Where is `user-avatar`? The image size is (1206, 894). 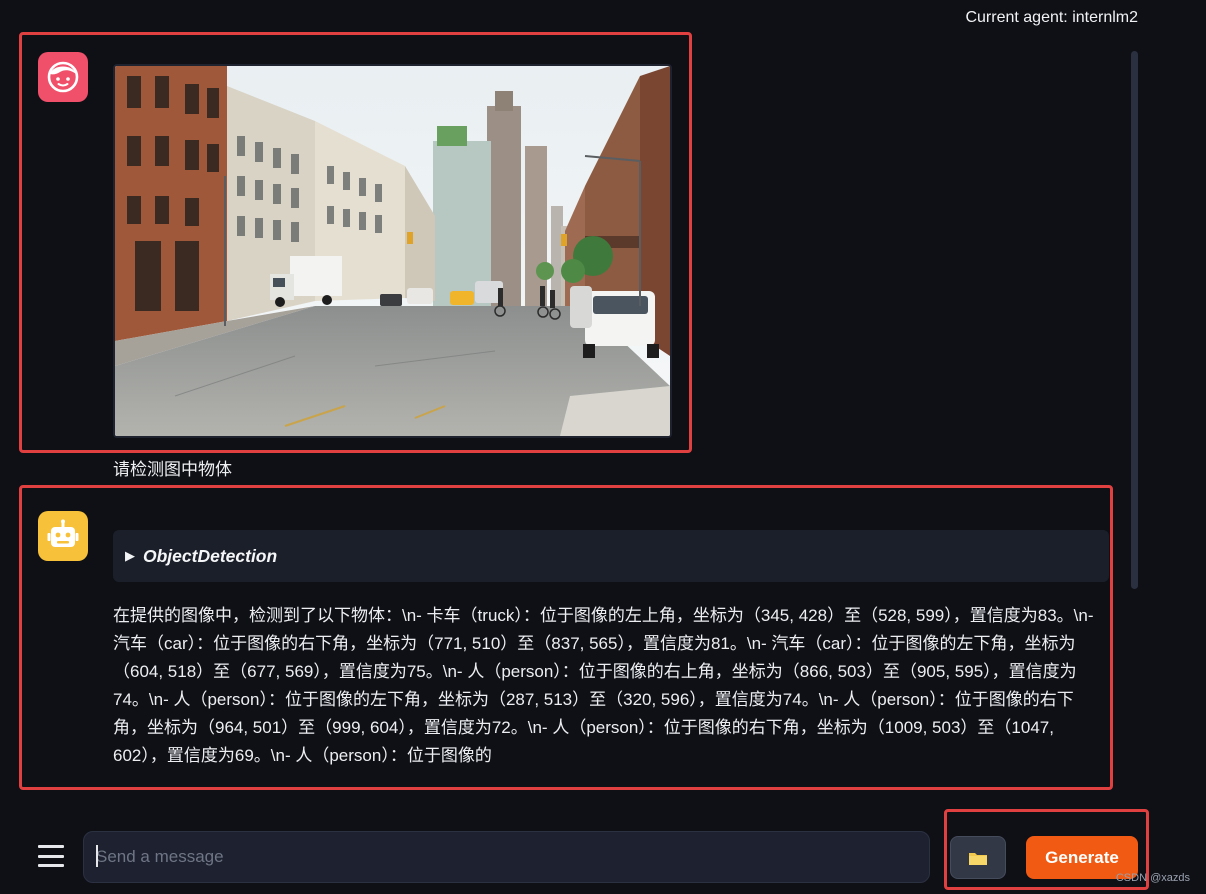 user-avatar is located at coordinates (63, 77).